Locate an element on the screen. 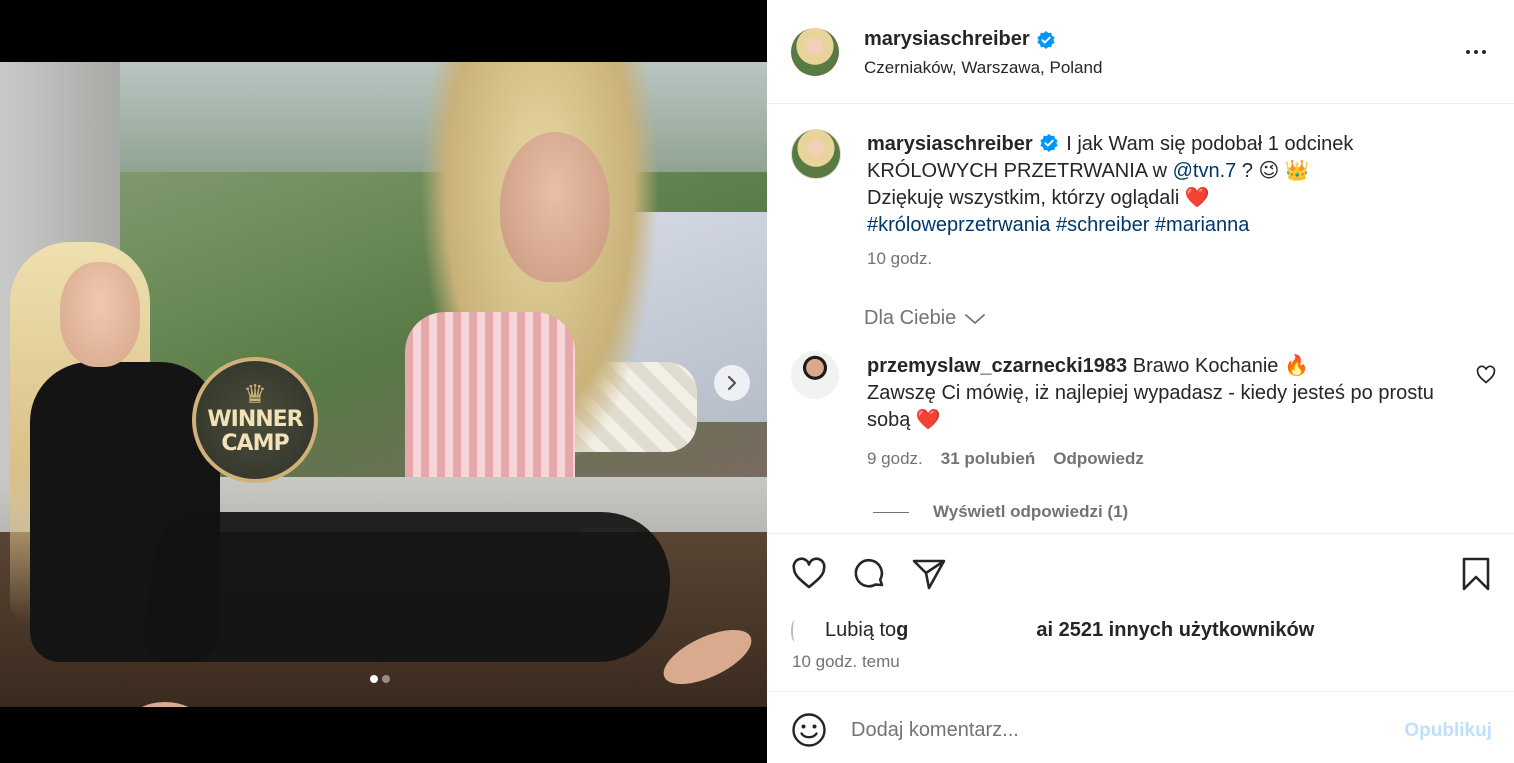 This screenshot has height=763, width=1514. comment-input is located at coordinates (1111, 730).